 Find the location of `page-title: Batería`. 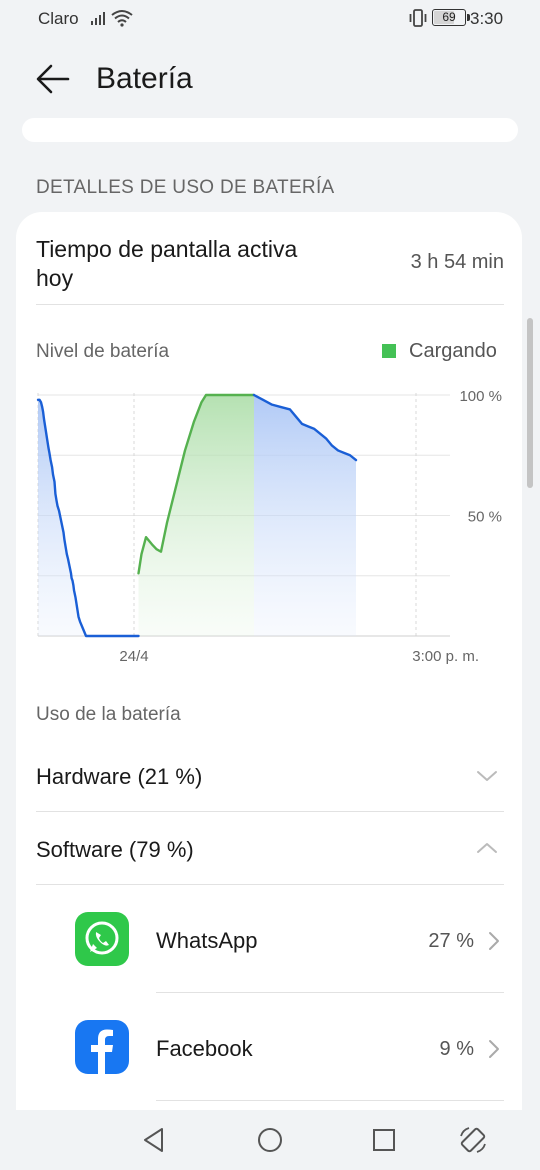

page-title: Batería is located at coordinates (144, 78).